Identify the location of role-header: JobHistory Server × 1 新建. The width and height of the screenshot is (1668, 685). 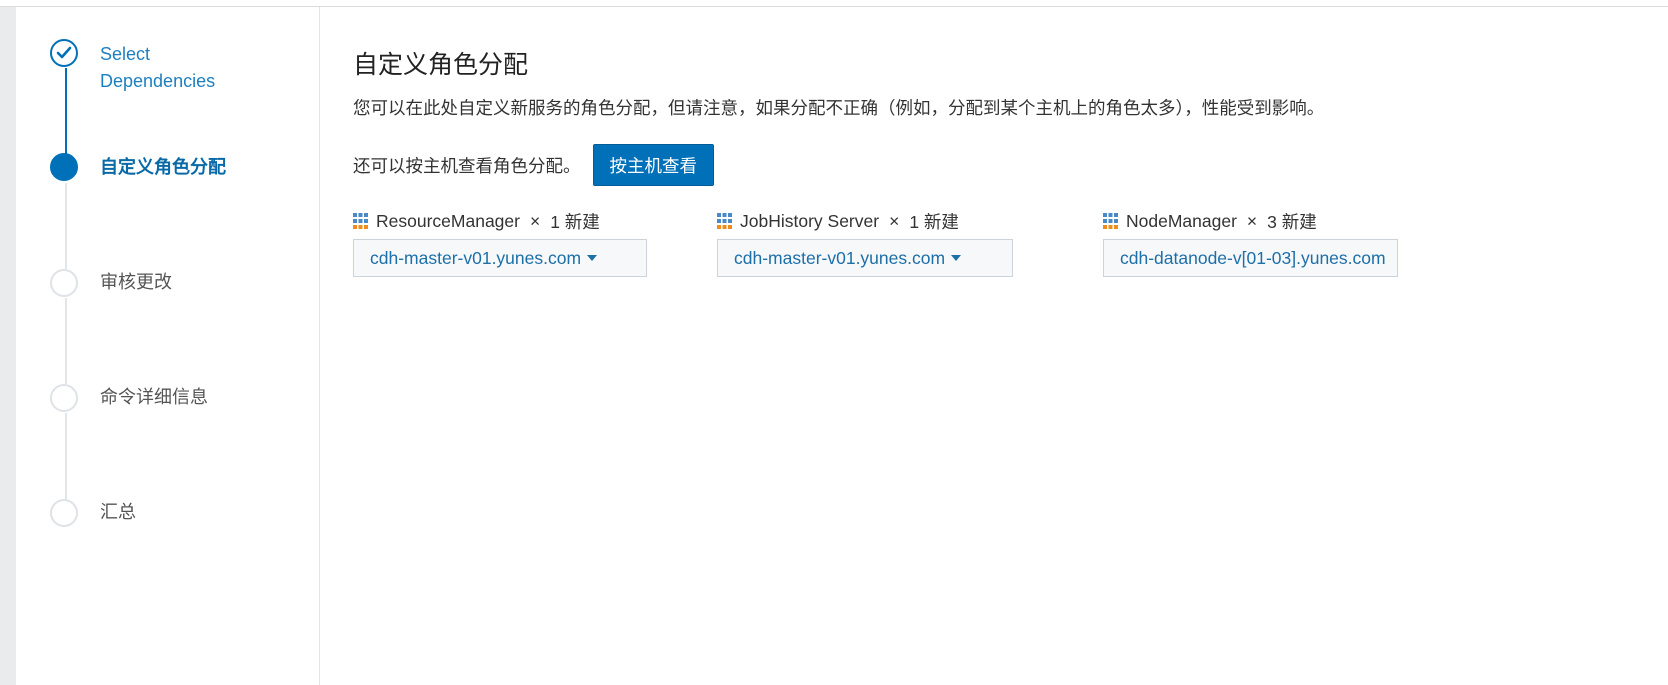
(865, 221).